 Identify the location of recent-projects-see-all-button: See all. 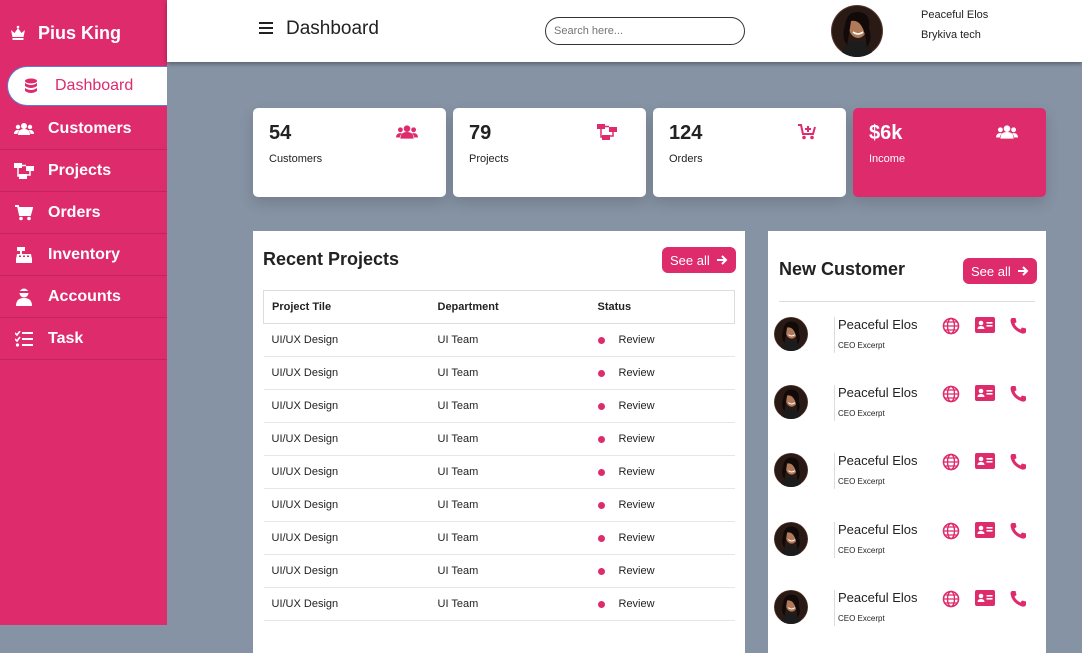
(699, 260).